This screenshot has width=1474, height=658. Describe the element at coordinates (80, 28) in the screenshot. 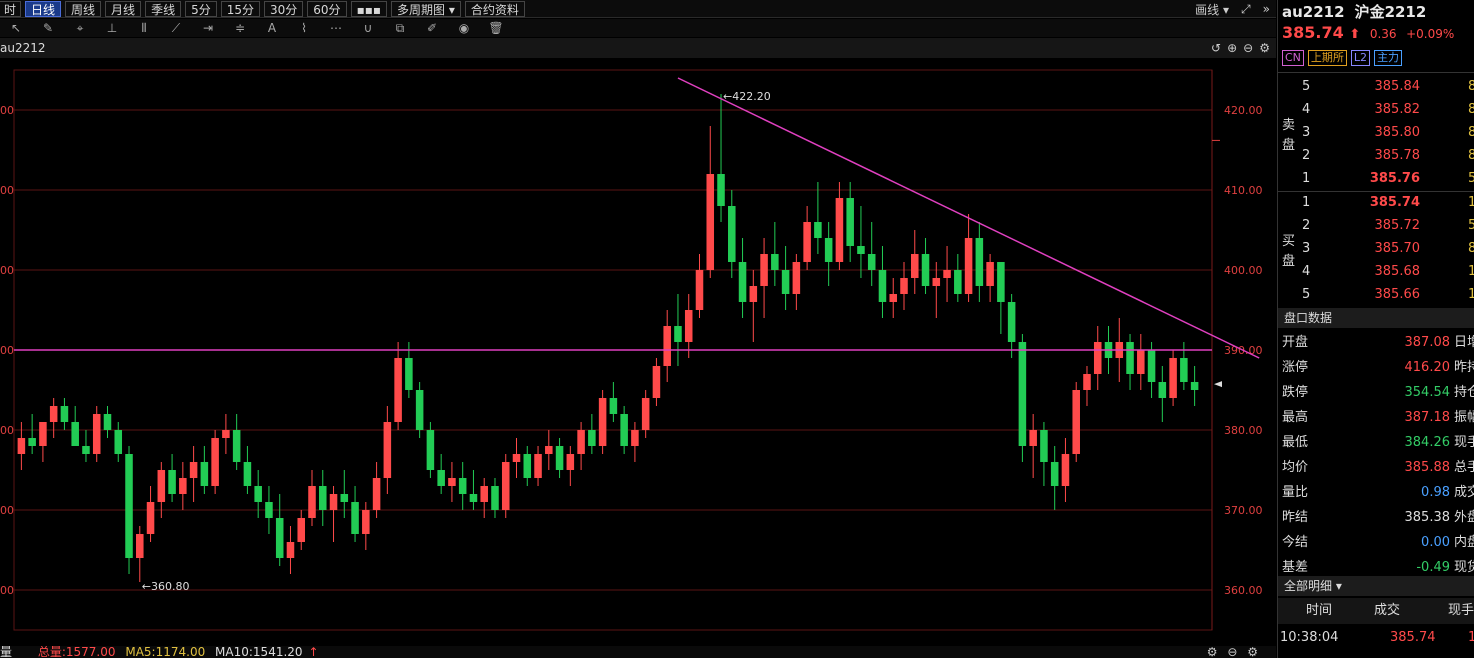

I see `node-tool-icon: ⌖` at that location.